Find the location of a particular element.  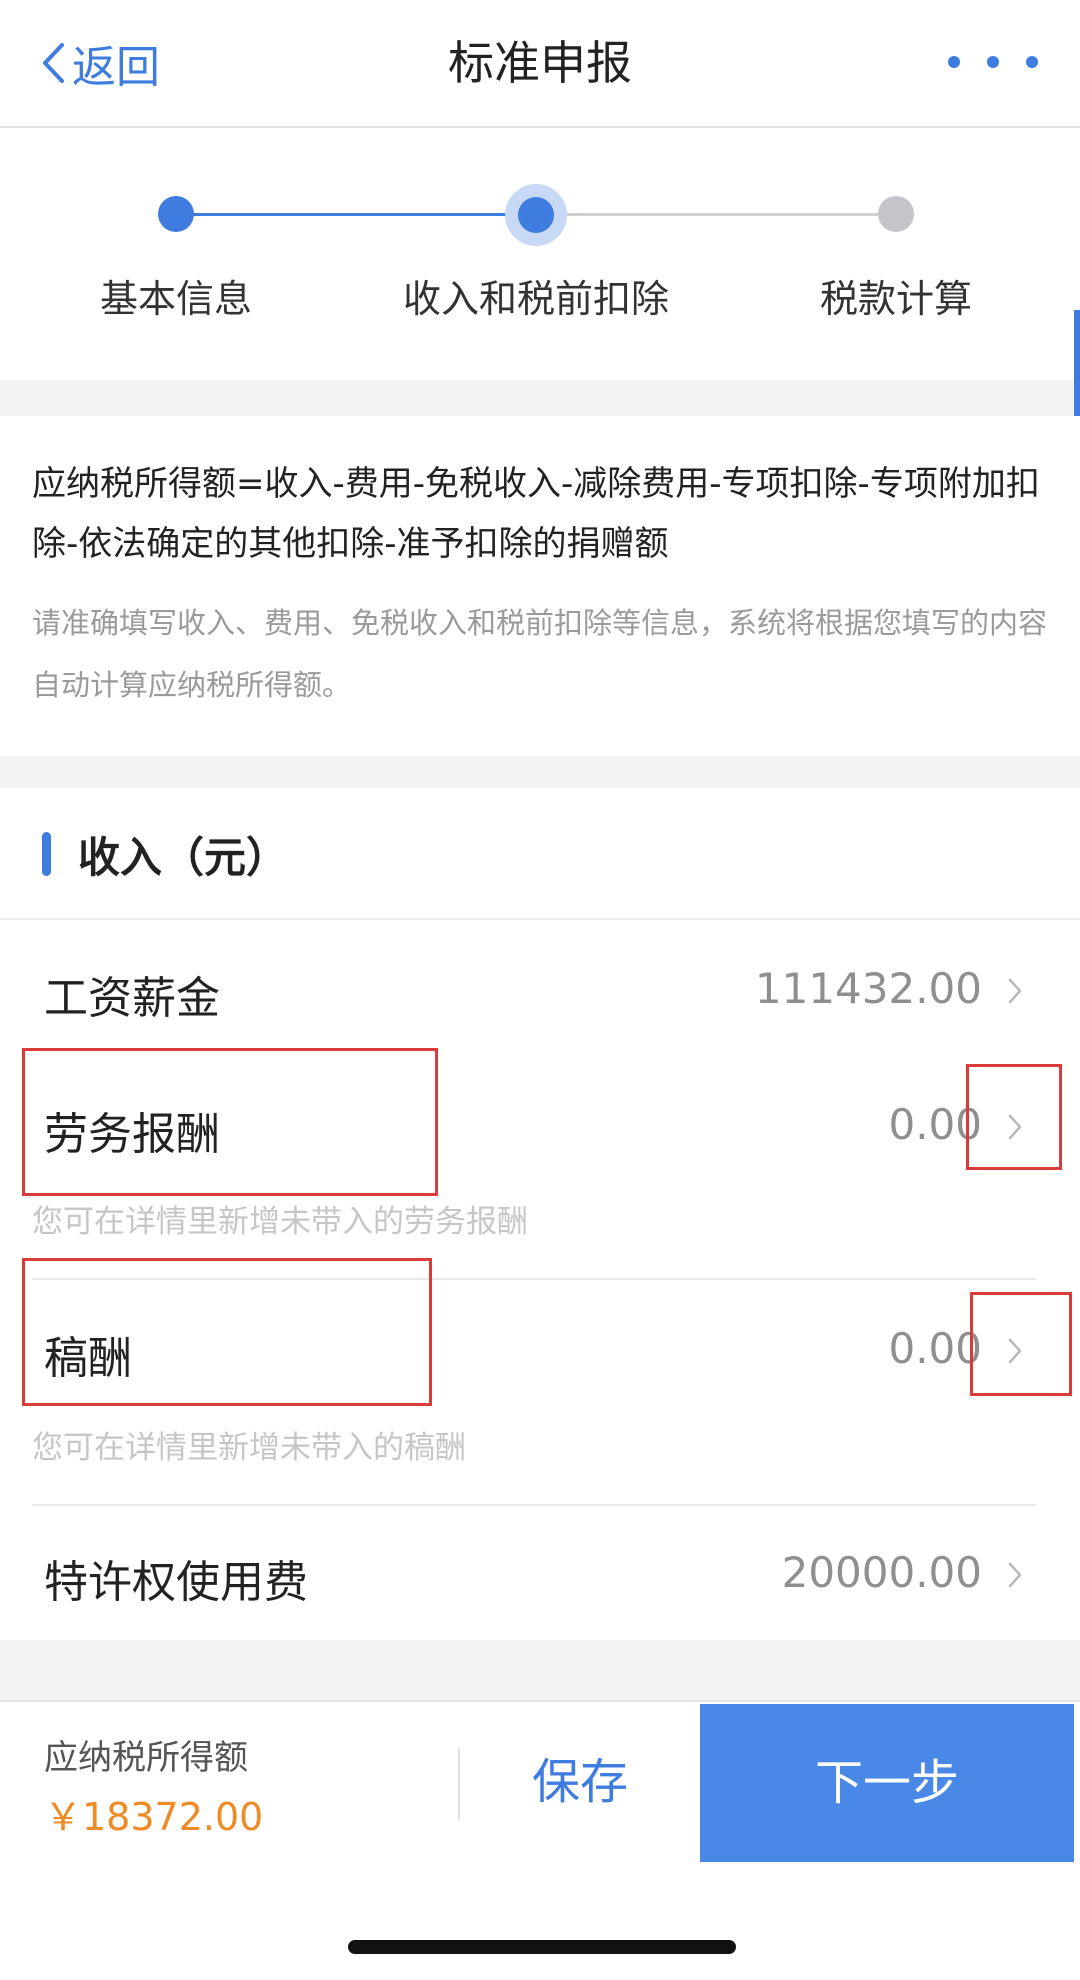

taxable-income-amount: ￥18372.00 is located at coordinates (154, 1817).